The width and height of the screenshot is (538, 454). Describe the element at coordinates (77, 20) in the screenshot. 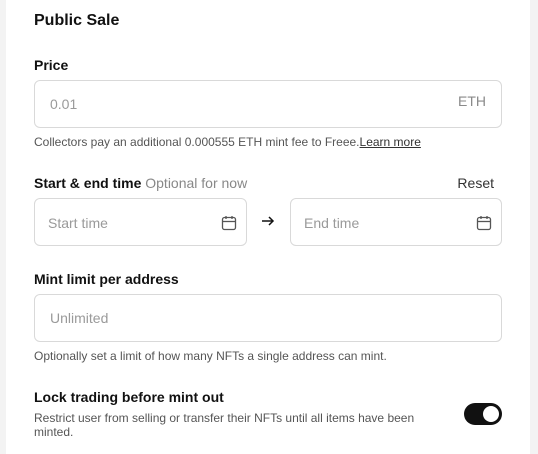

I see `section-title: Public Sale` at that location.